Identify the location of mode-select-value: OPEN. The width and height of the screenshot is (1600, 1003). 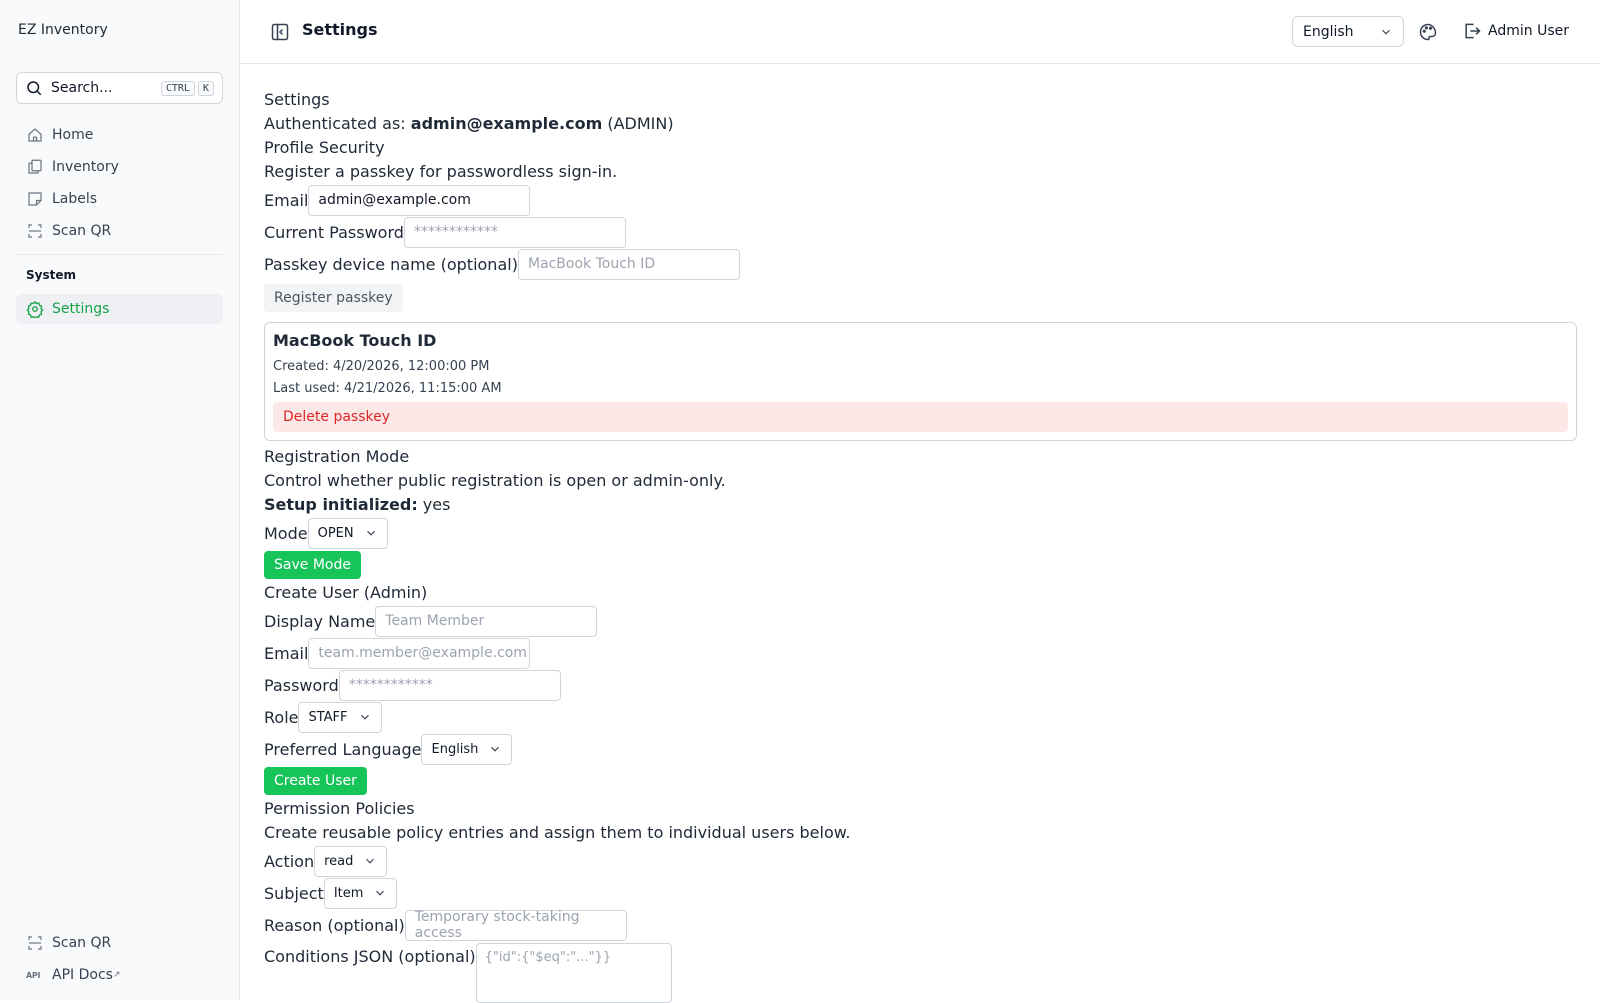
(335, 533).